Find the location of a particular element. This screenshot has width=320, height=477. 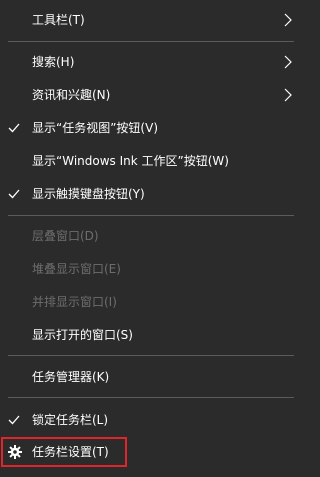

menu-item-side-by-side-windows: 并排显示窗口(I) is located at coordinates (151, 302).